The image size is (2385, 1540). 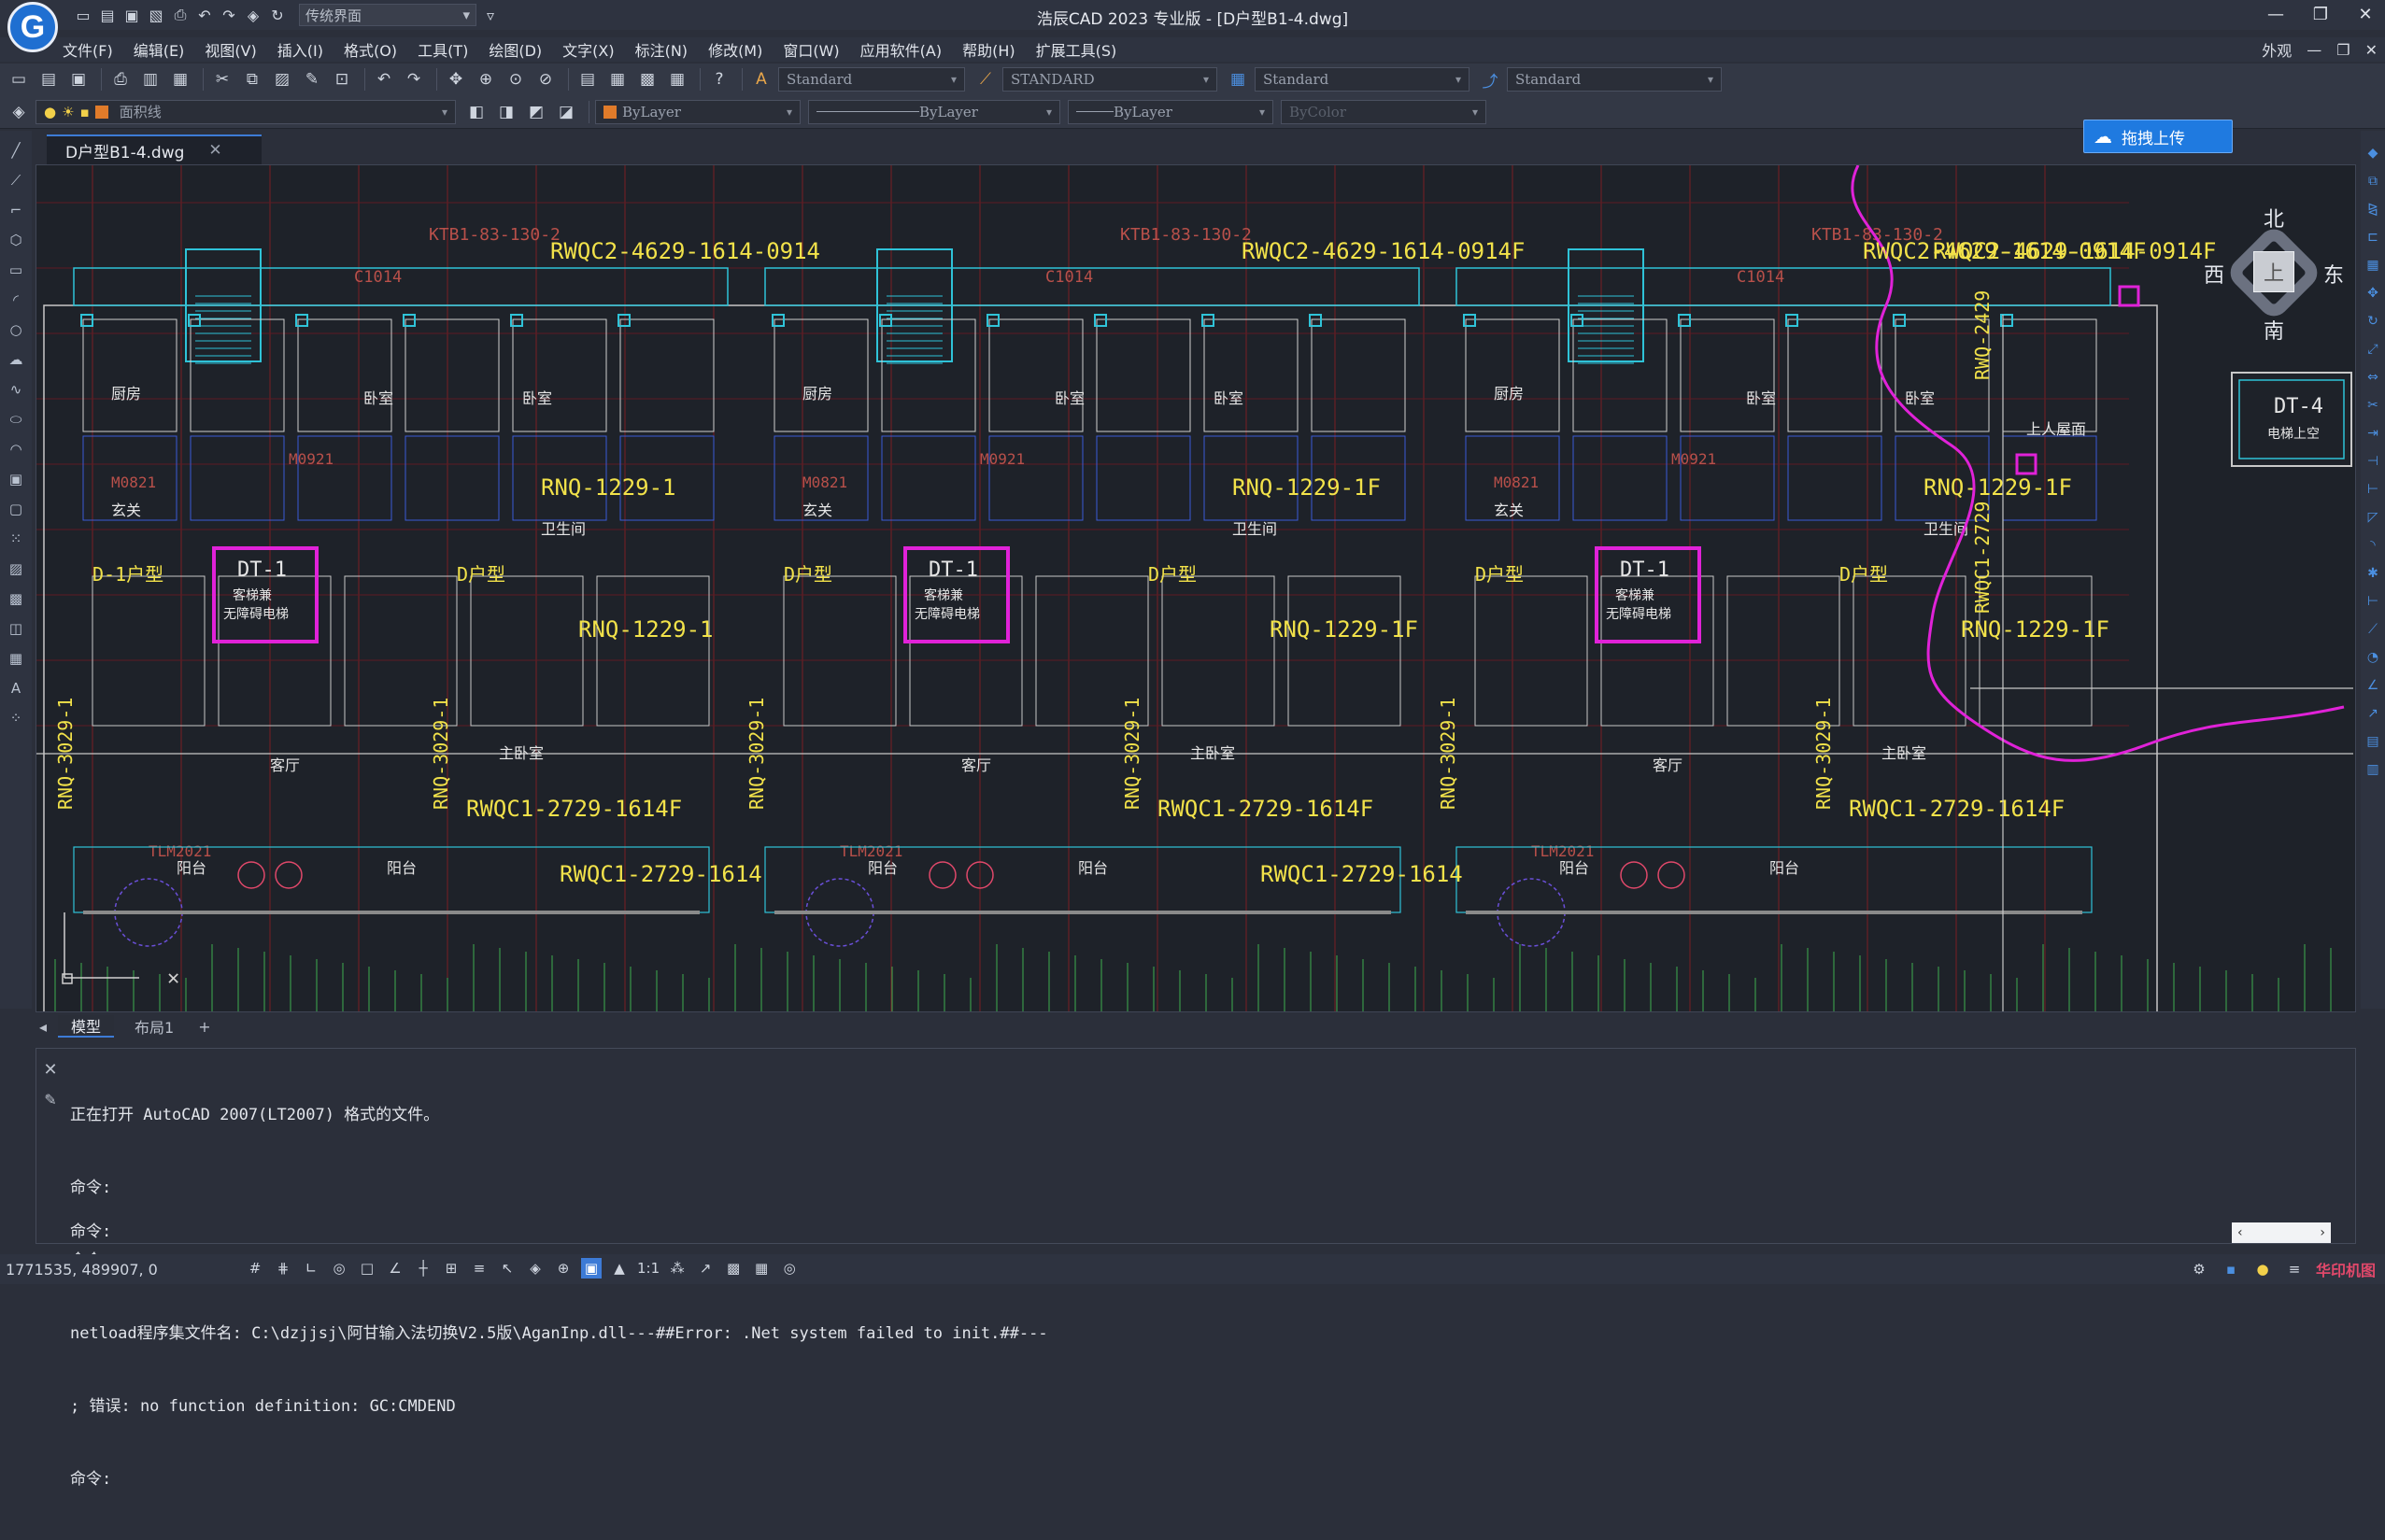 I want to click on stretch-icon: ⇔, so click(x=2373, y=377).